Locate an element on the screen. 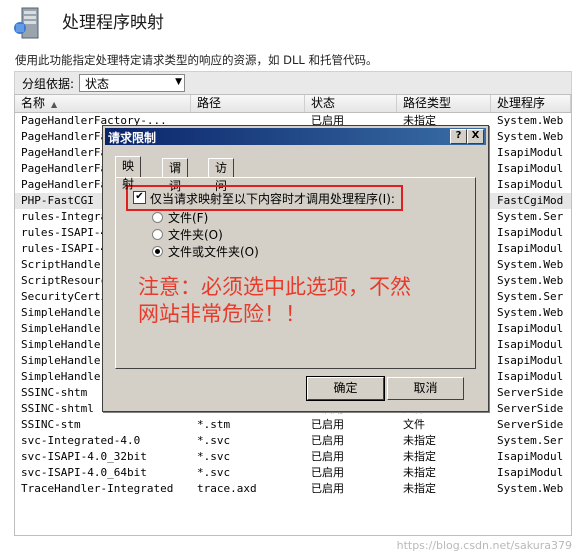 This screenshot has width=580, height=560. server-icon is located at coordinates (30, 23).